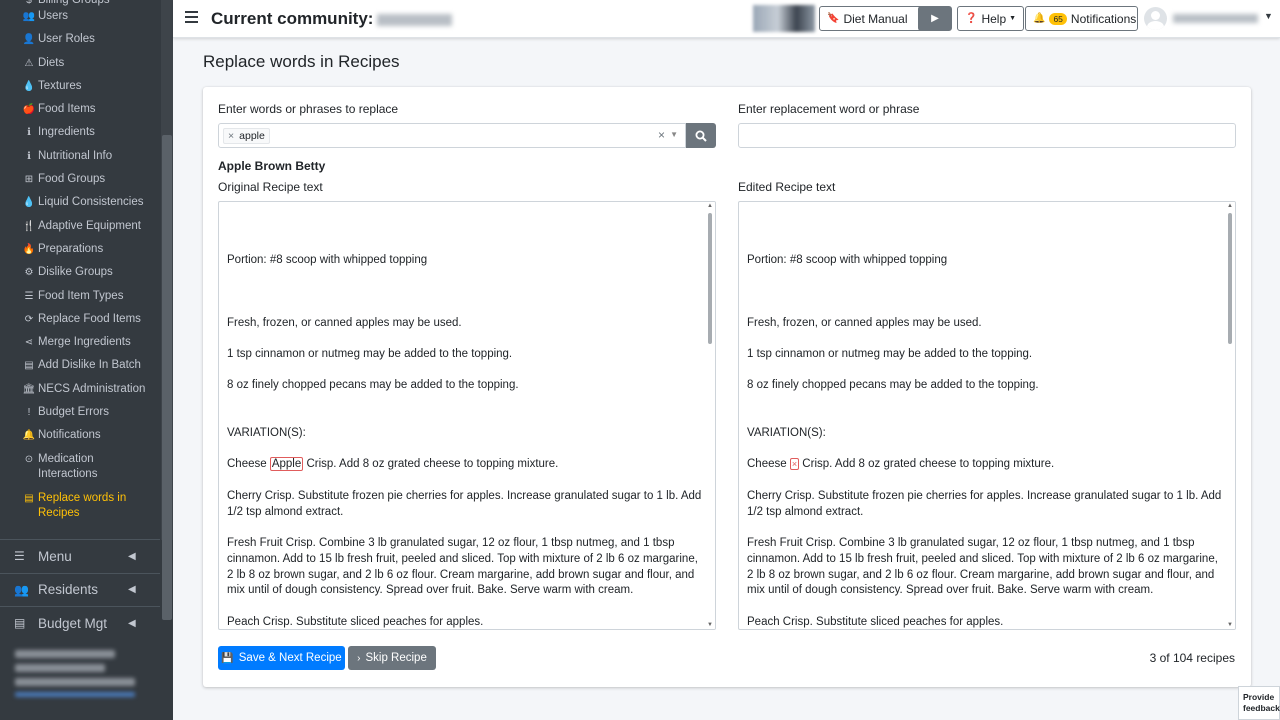 The image size is (1280, 720). I want to click on sidebar-item-diets: ⚠ Diets, so click(80, 63).